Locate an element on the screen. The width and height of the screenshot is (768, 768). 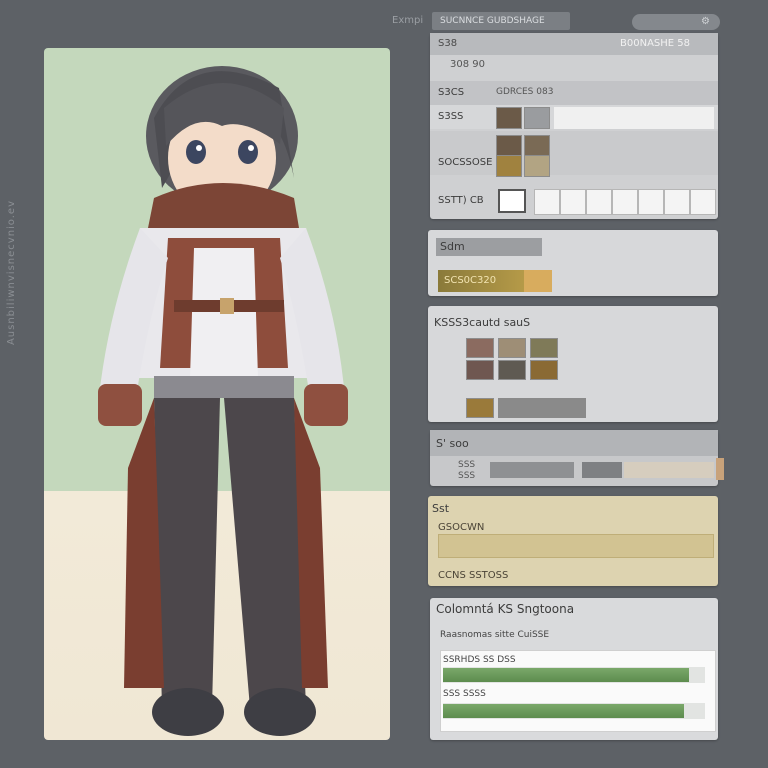
inventory-subtitle: 308 90 is located at coordinates (467, 64).